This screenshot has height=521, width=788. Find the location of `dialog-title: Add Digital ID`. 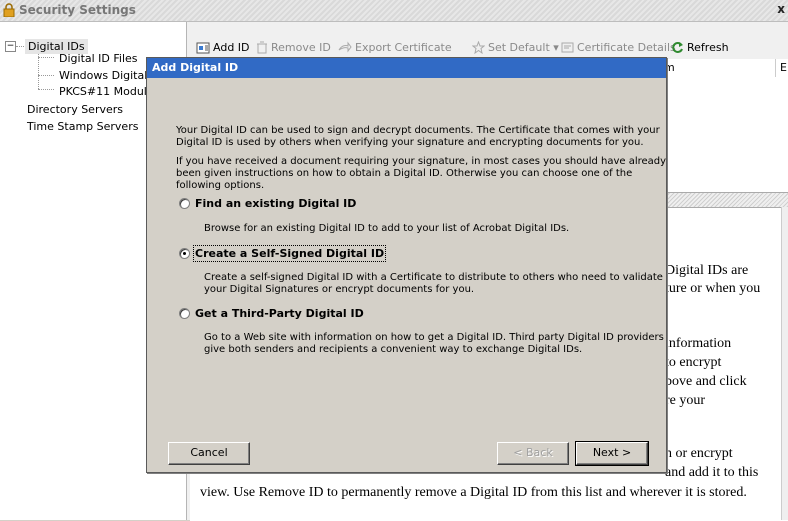

dialog-title: Add Digital ID is located at coordinates (195, 67).